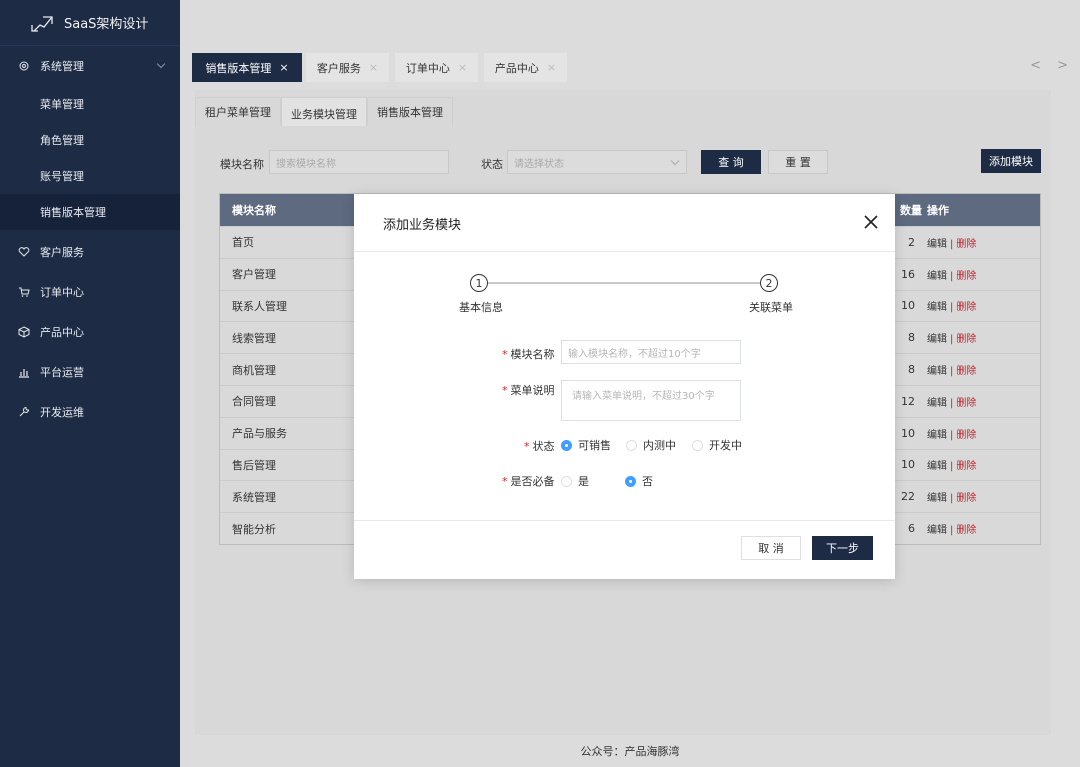  Describe the element at coordinates (24, 373) in the screenshot. I see `chart-icon` at that location.